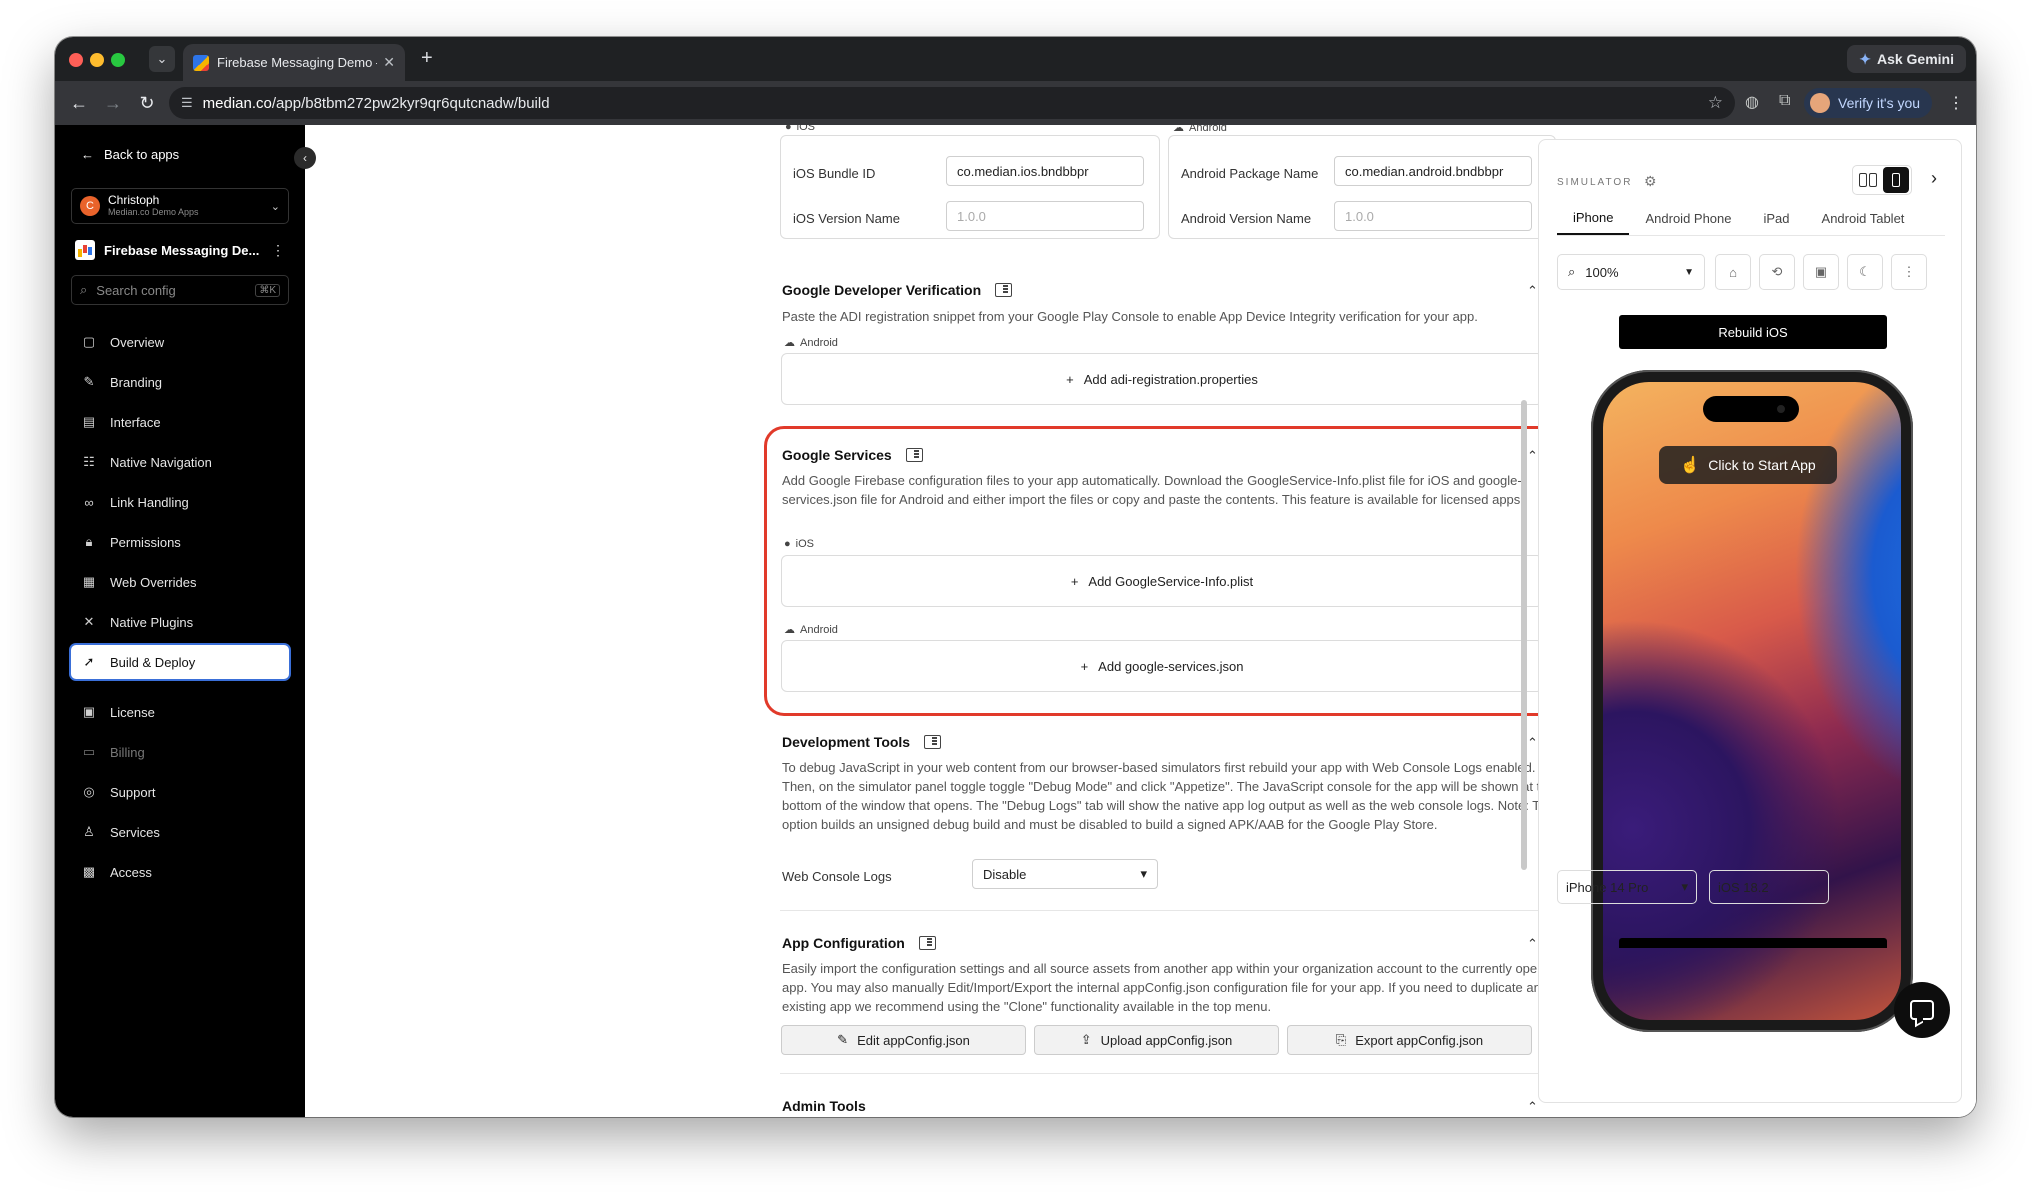 The image size is (2032, 1192). Describe the element at coordinates (799, 544) in the screenshot. I see `ios-platform-tag: ● iOS` at that location.